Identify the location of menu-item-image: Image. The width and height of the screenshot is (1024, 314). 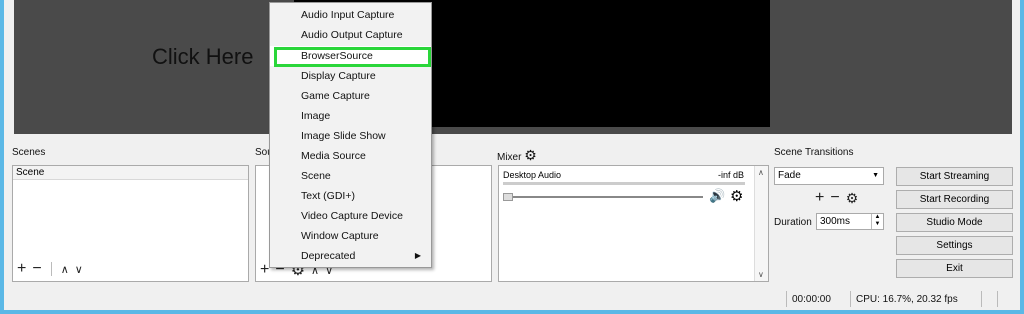
(350, 116).